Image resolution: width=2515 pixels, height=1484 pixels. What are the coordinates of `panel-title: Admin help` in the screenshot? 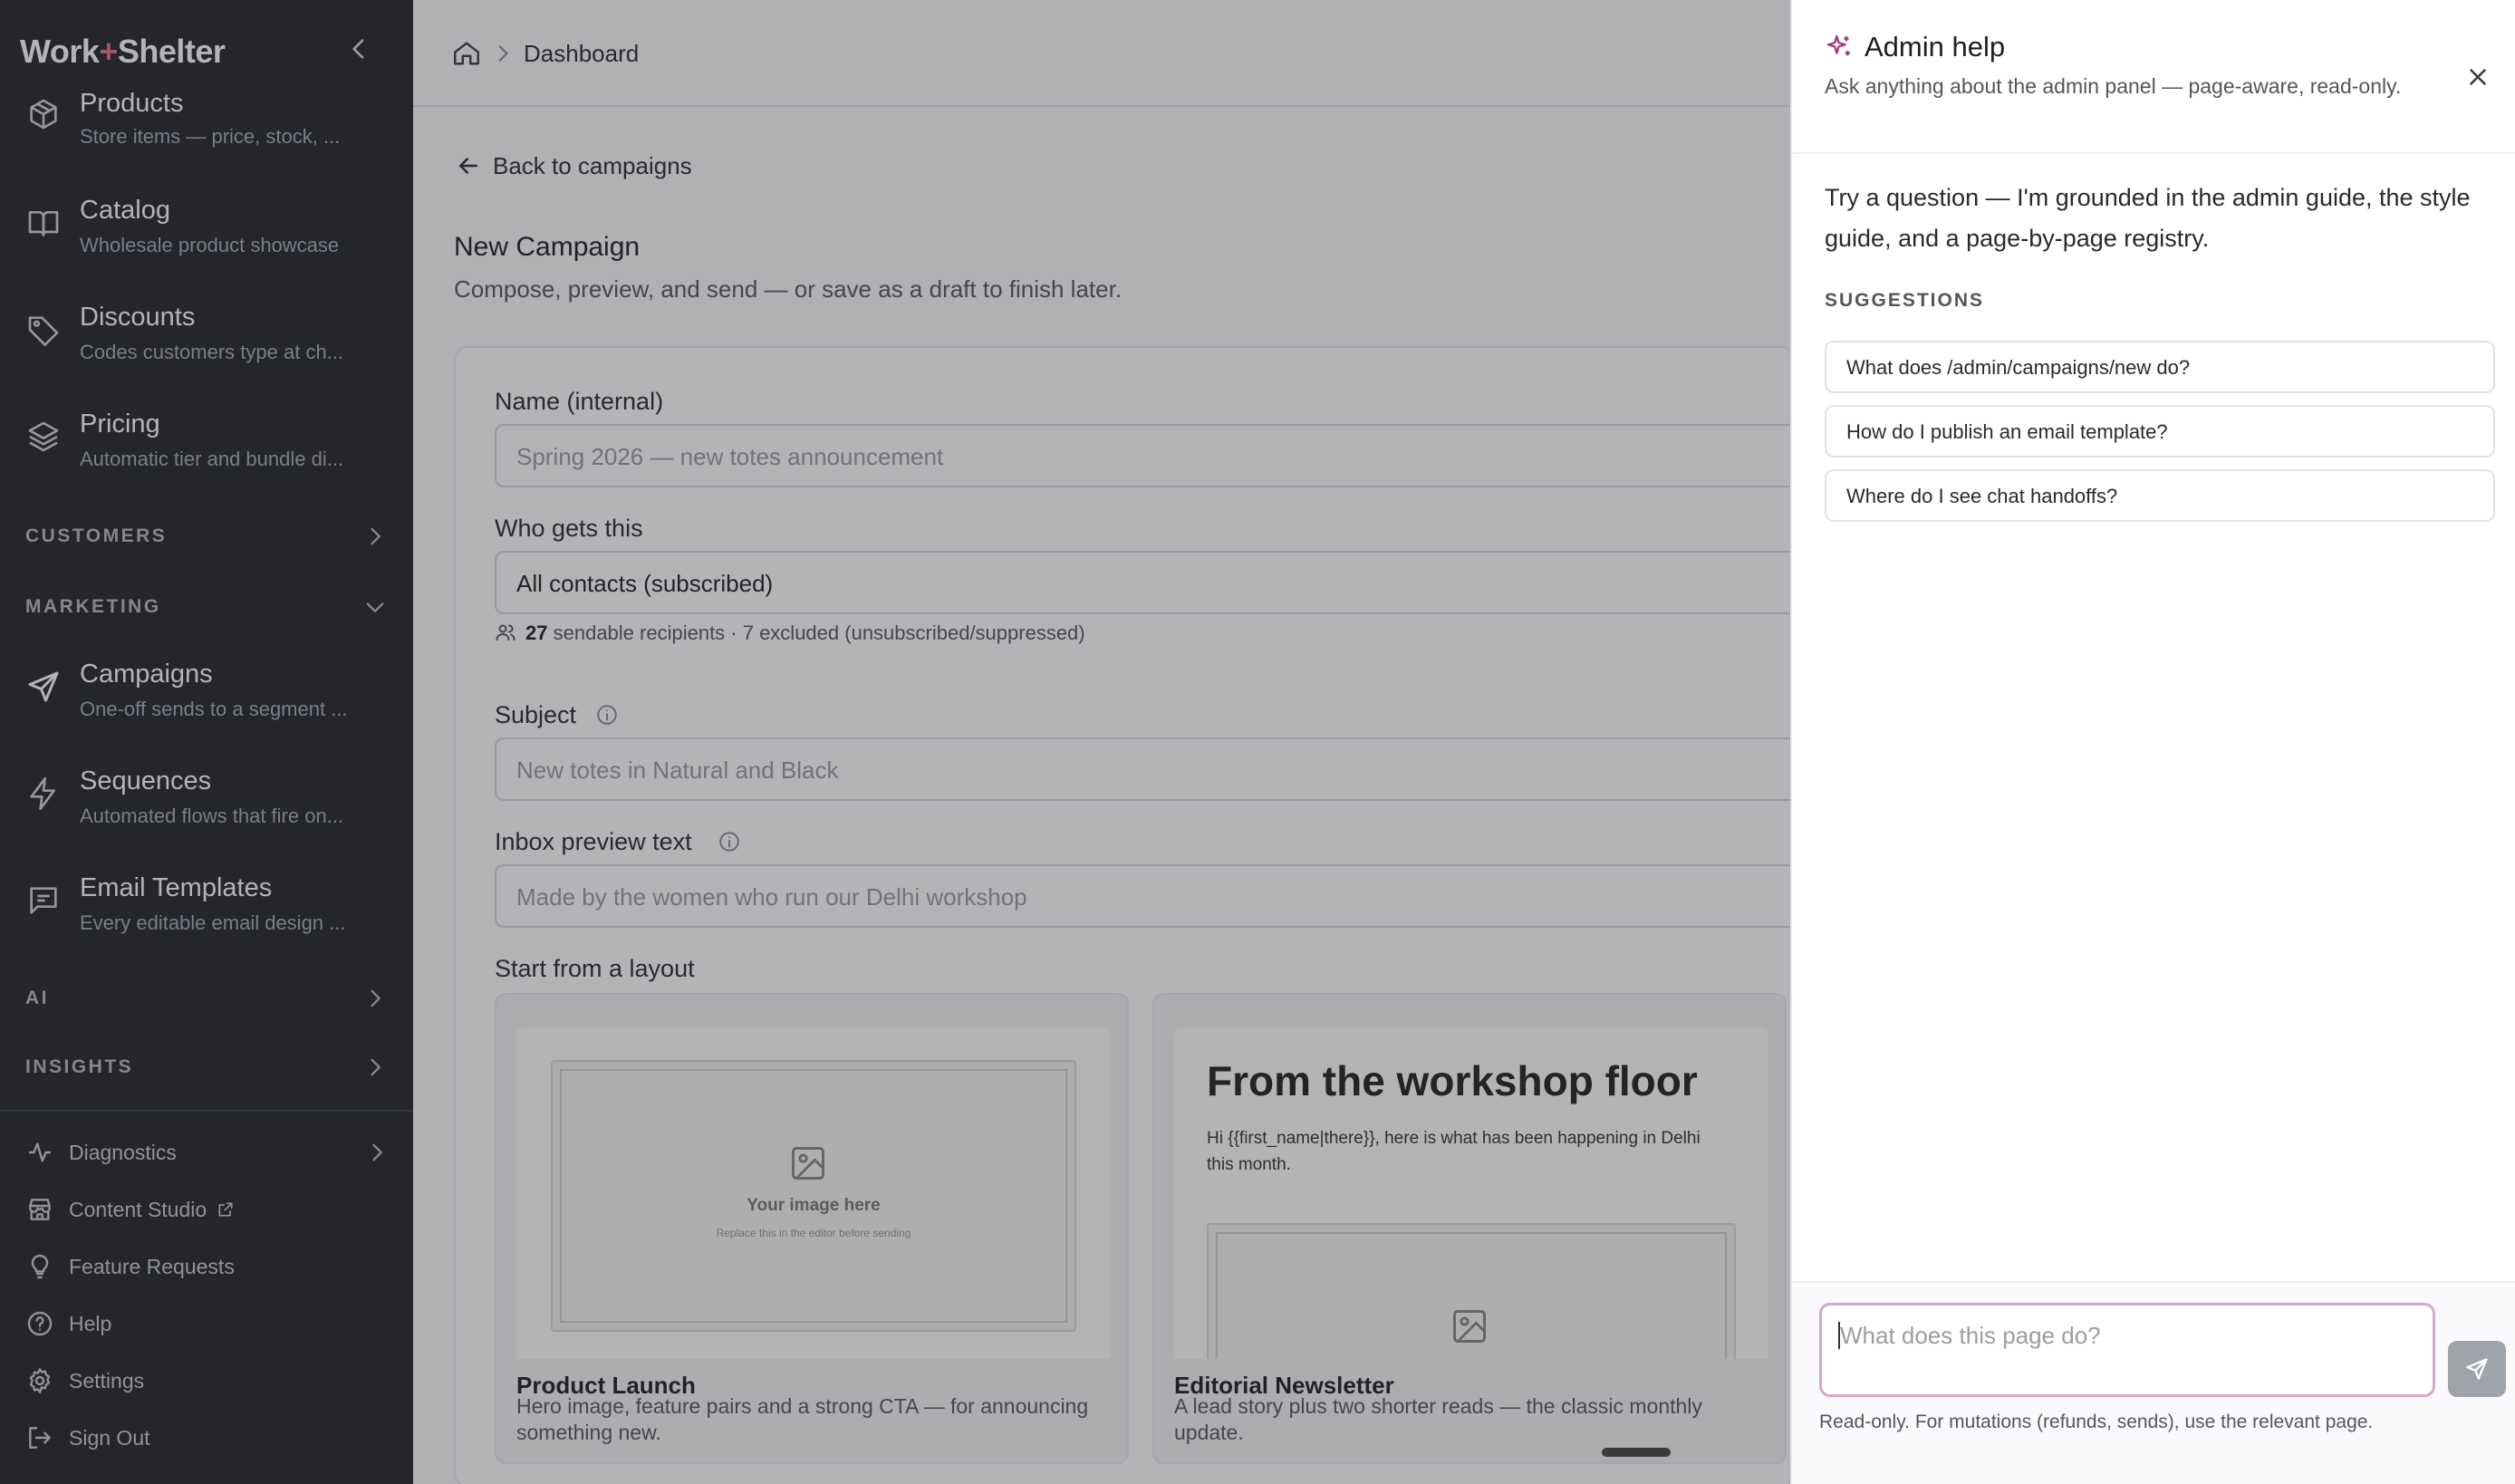 It's located at (1936, 47).